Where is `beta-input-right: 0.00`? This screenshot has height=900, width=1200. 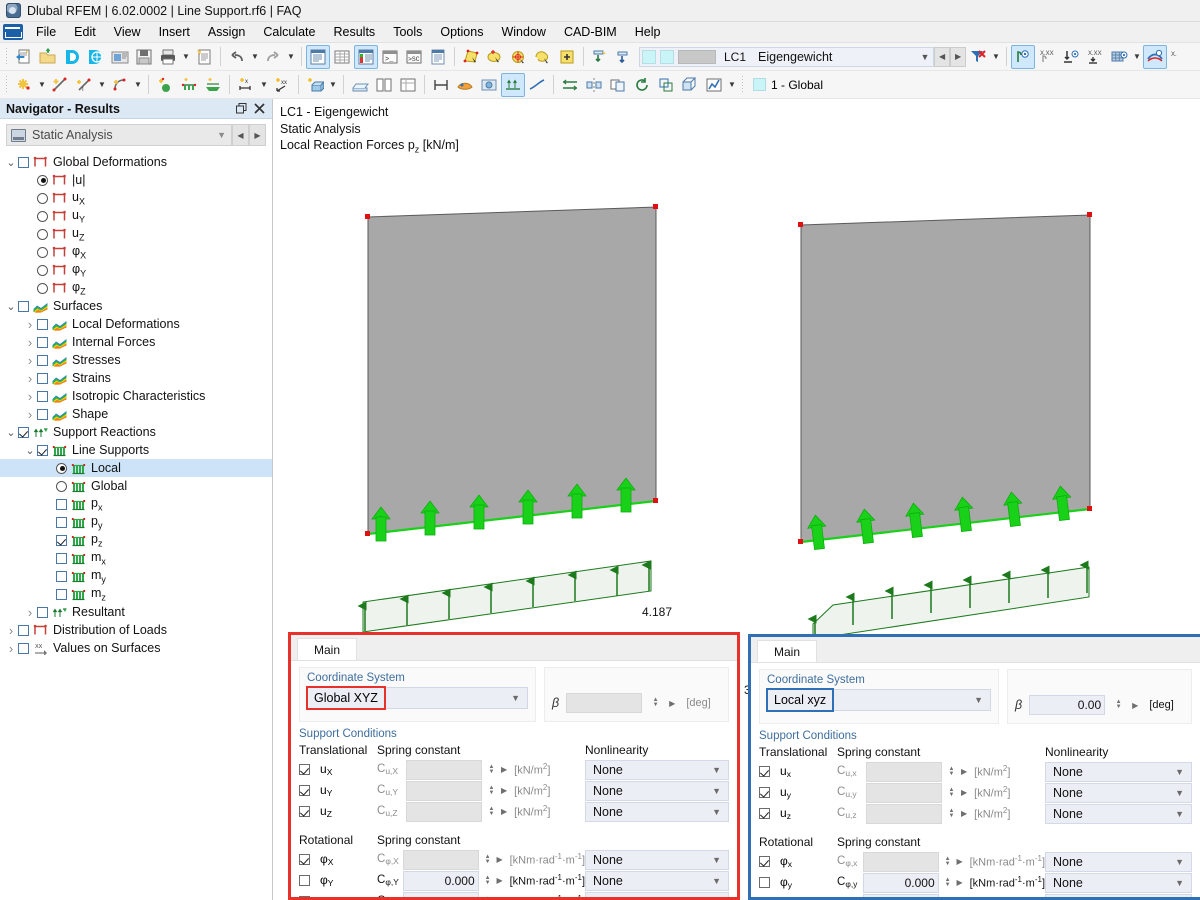
beta-input-right: 0.00 is located at coordinates (1067, 705).